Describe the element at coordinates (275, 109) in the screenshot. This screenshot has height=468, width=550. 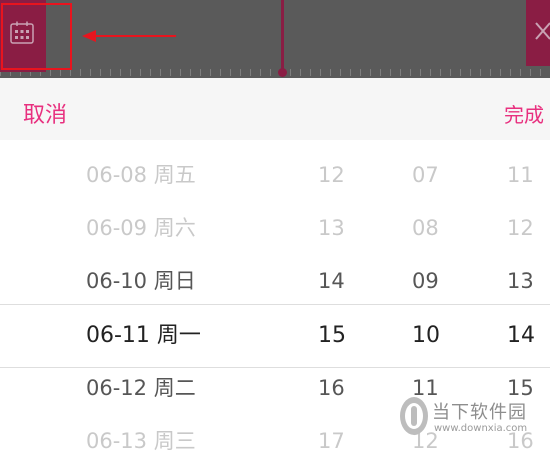
I see `picker-action-bar: 取消 完成` at that location.